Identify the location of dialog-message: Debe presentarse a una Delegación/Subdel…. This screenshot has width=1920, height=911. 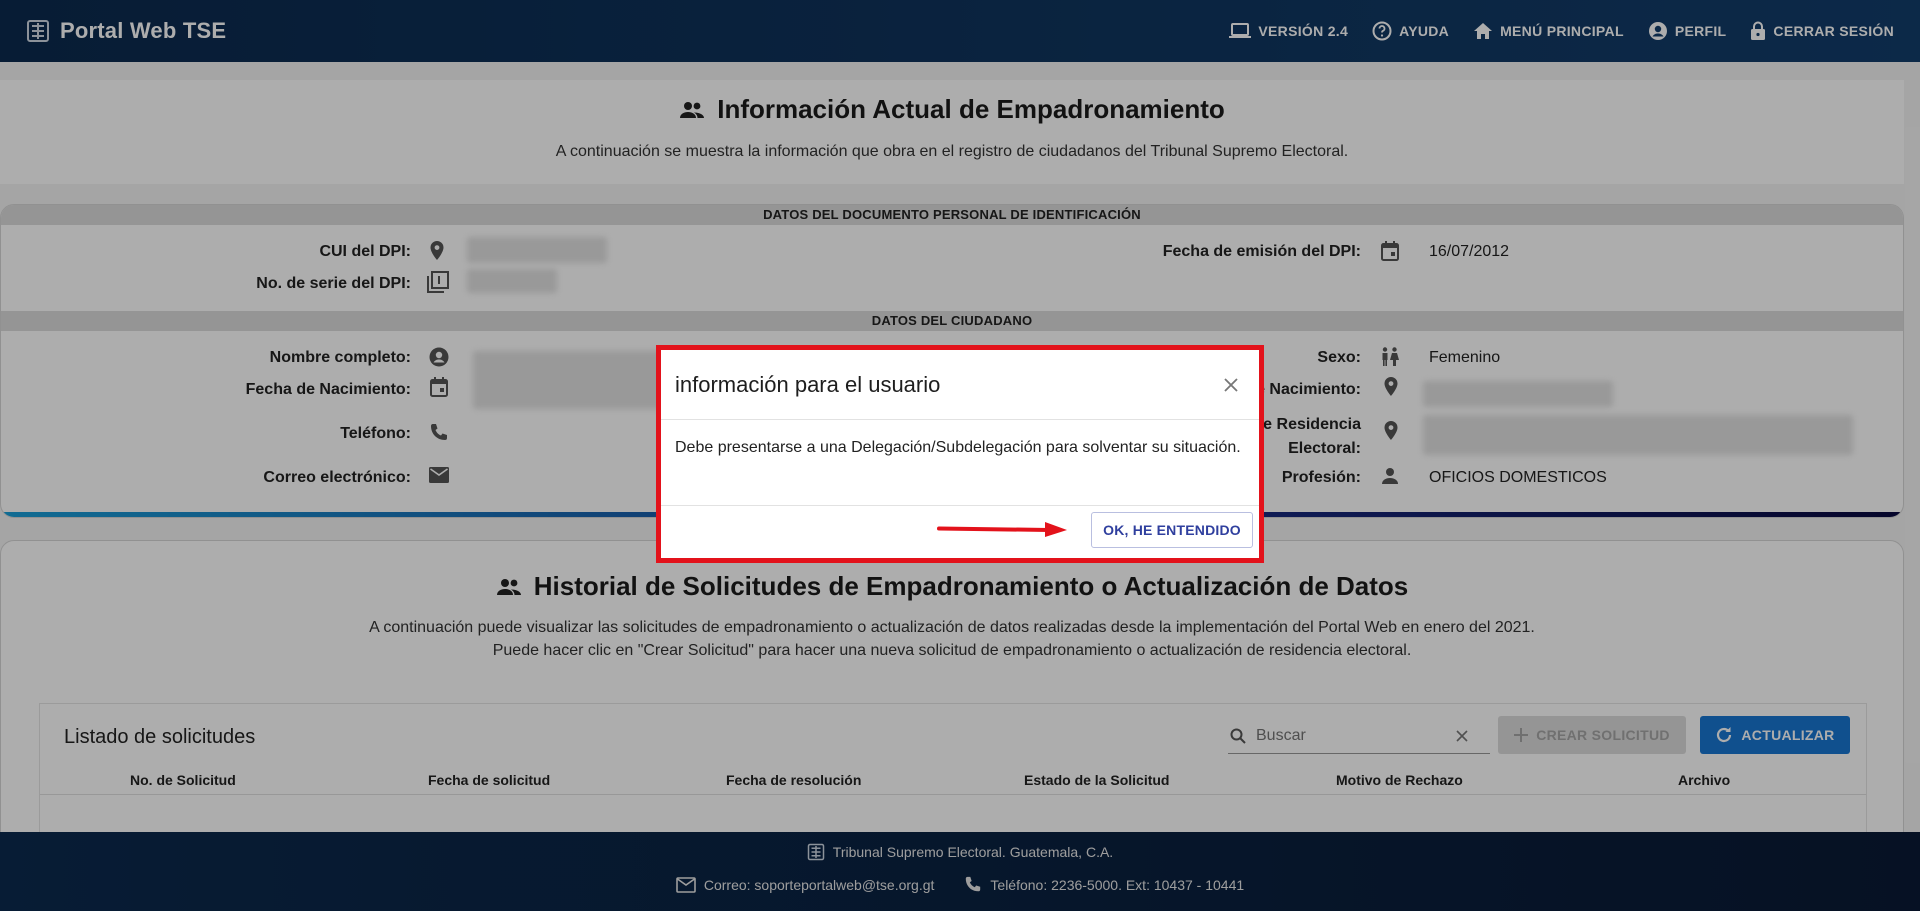
(960, 463).